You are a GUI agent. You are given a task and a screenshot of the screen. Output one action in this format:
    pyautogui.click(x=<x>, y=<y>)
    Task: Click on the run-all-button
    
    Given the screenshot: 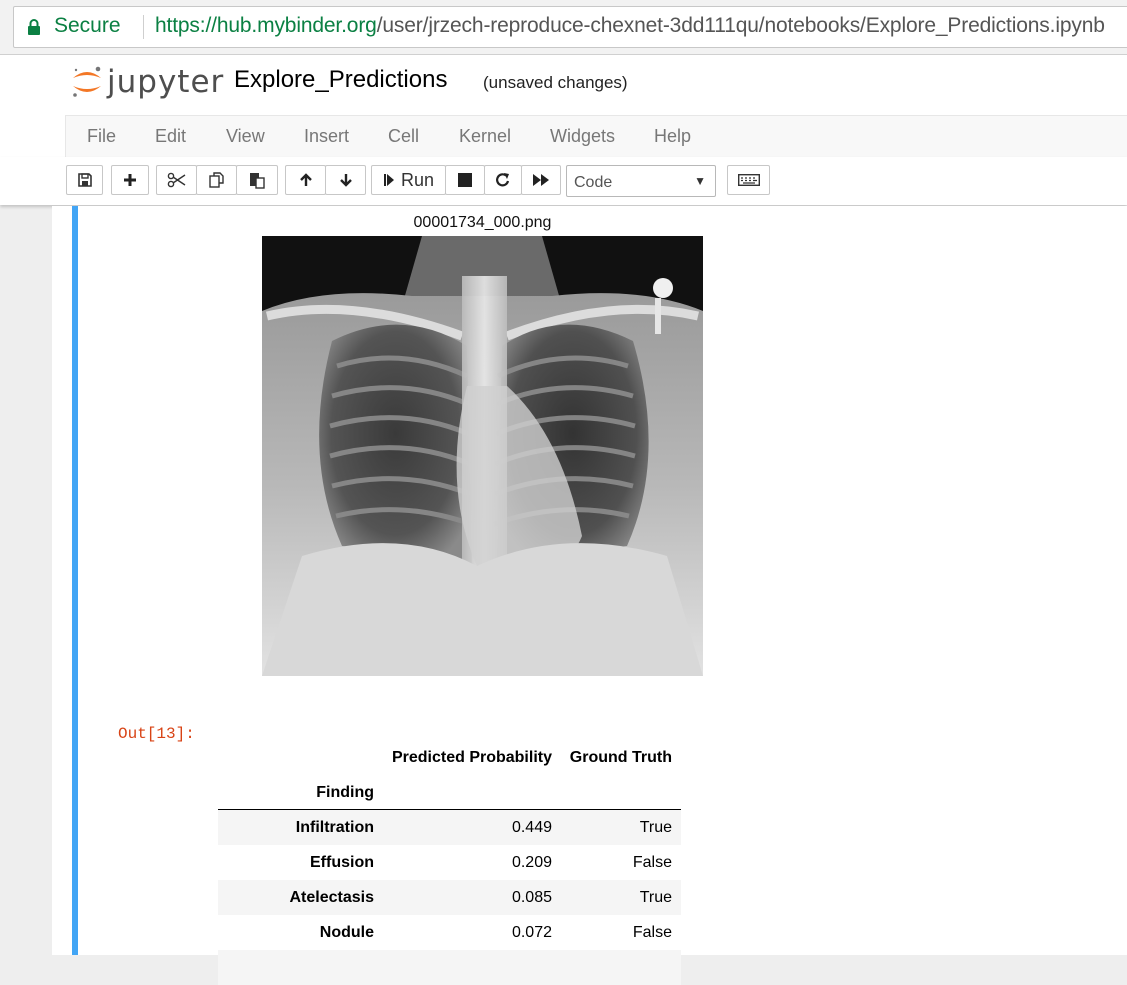 What is the action you would take?
    pyautogui.click(x=541, y=180)
    